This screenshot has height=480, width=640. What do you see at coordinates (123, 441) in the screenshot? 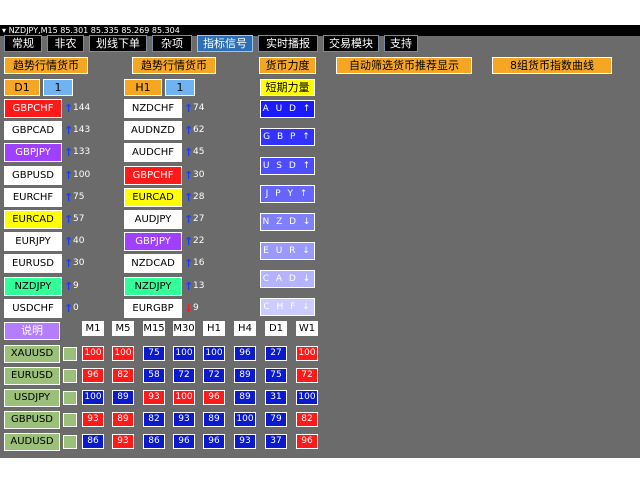
I see `signal-cell: 93` at bounding box center [123, 441].